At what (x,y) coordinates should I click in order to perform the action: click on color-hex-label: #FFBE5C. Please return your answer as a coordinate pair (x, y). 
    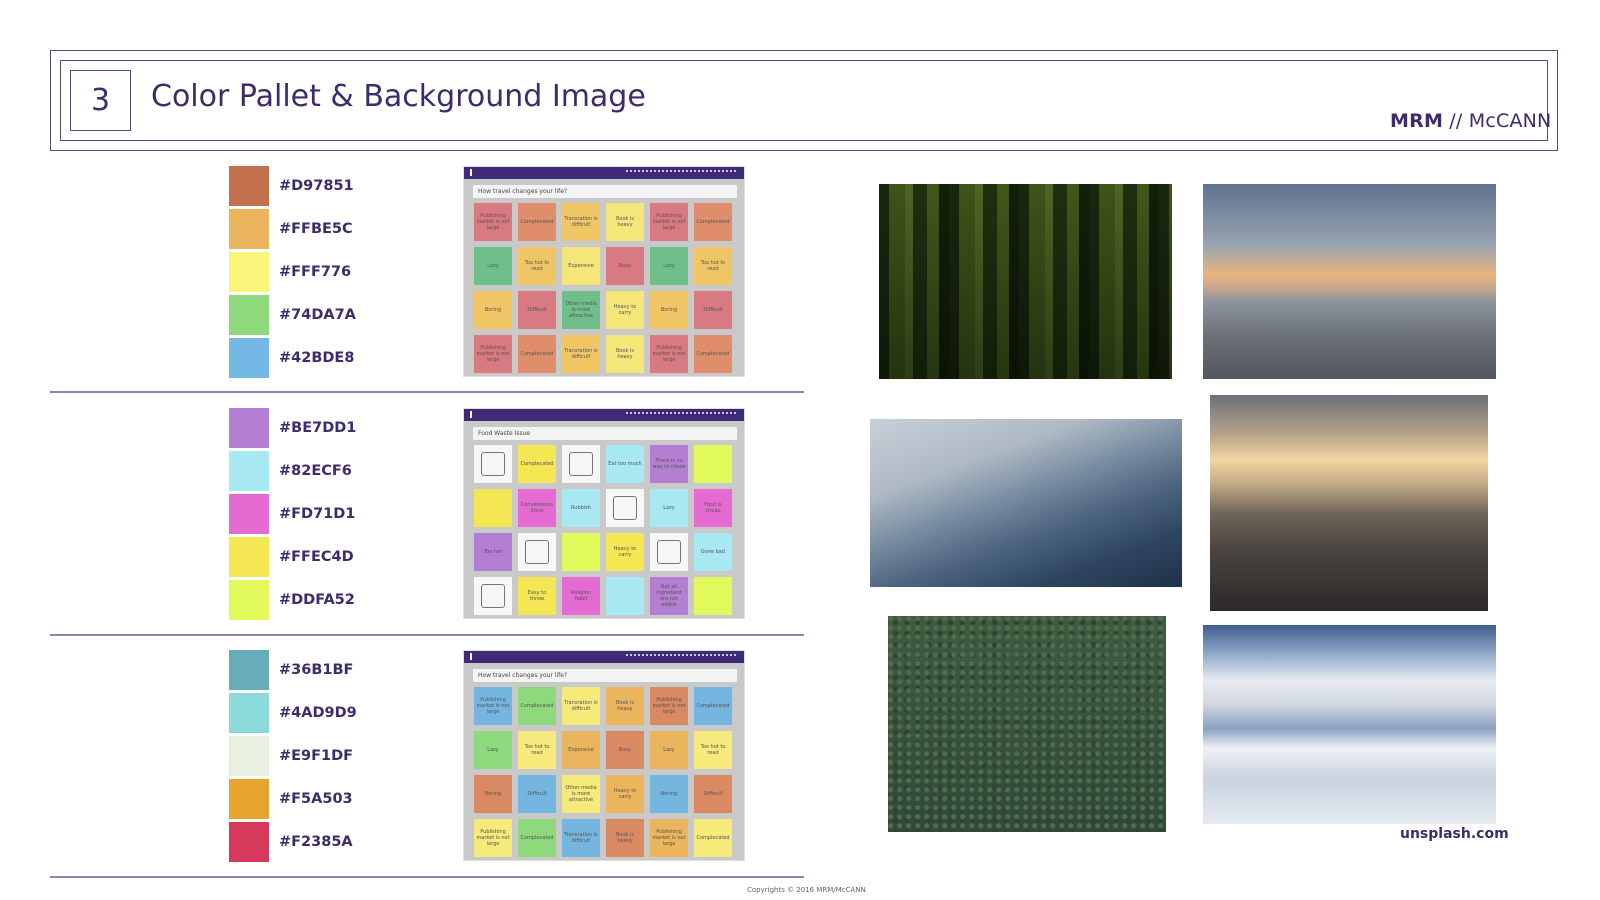
    Looking at the image, I should click on (316, 229).